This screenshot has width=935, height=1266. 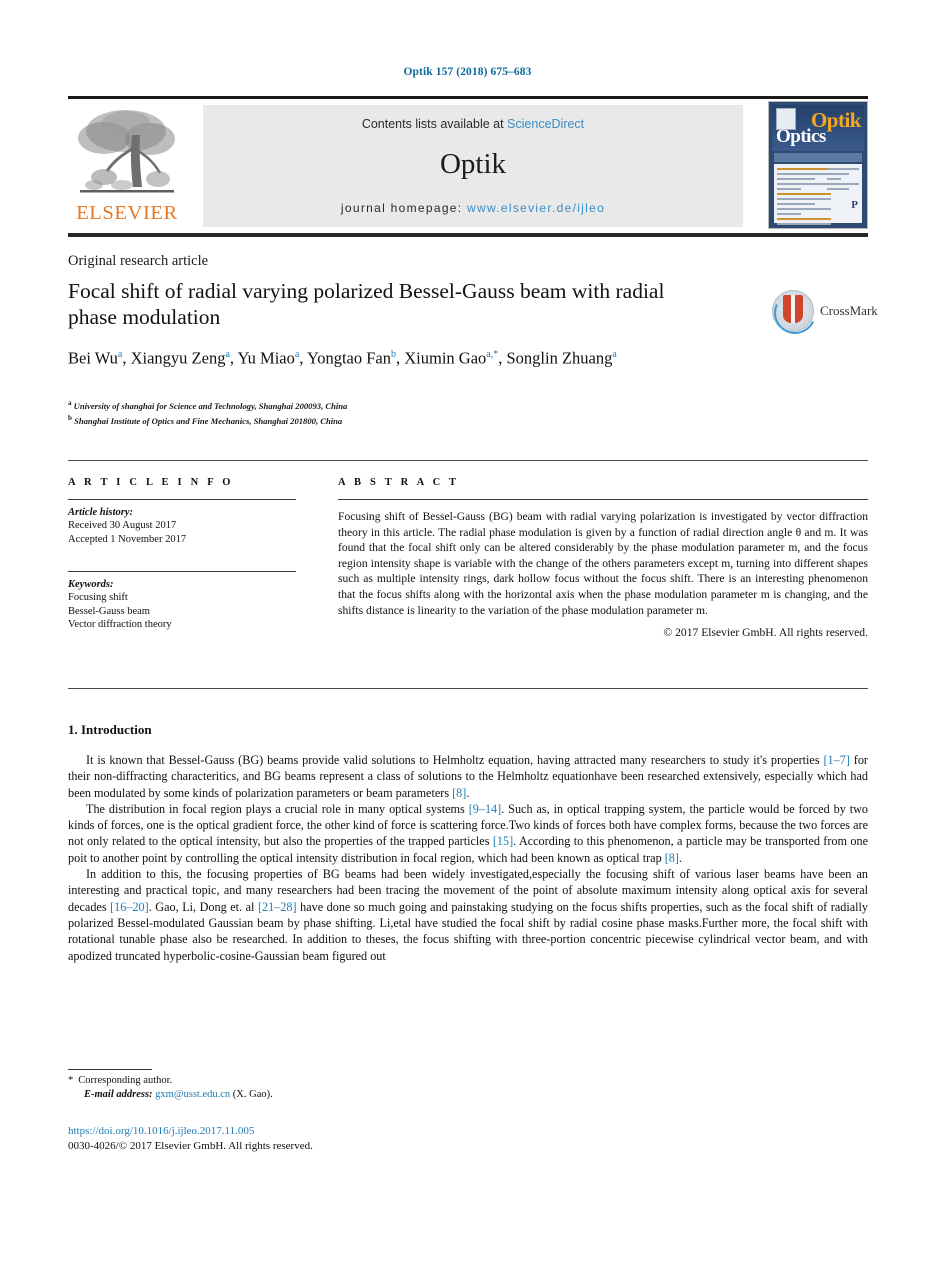 I want to click on masthead-bottom-rule, so click(x=468, y=235).